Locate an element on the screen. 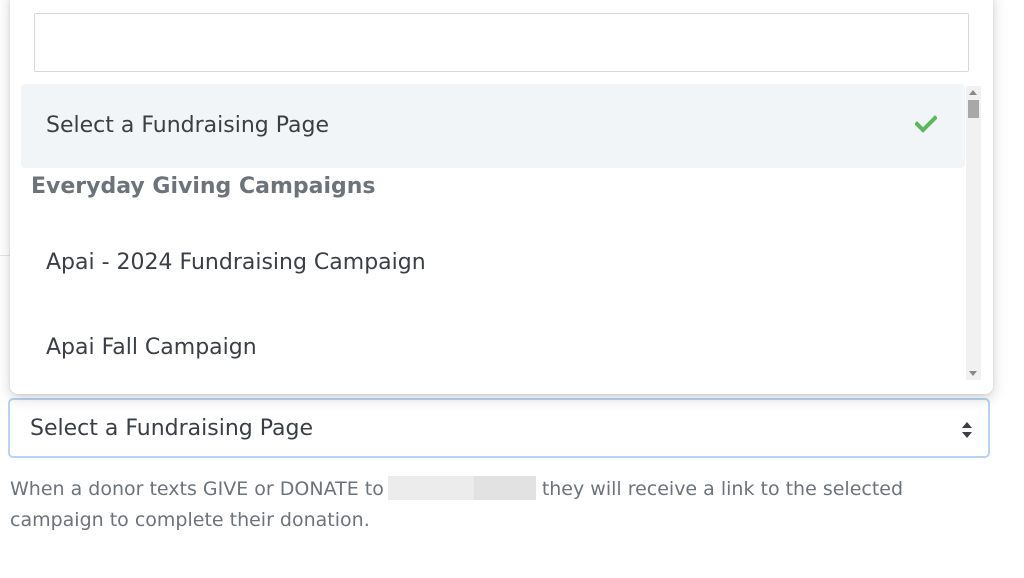  option-group-label: Everyday Giving Campaigns is located at coordinates (203, 186).